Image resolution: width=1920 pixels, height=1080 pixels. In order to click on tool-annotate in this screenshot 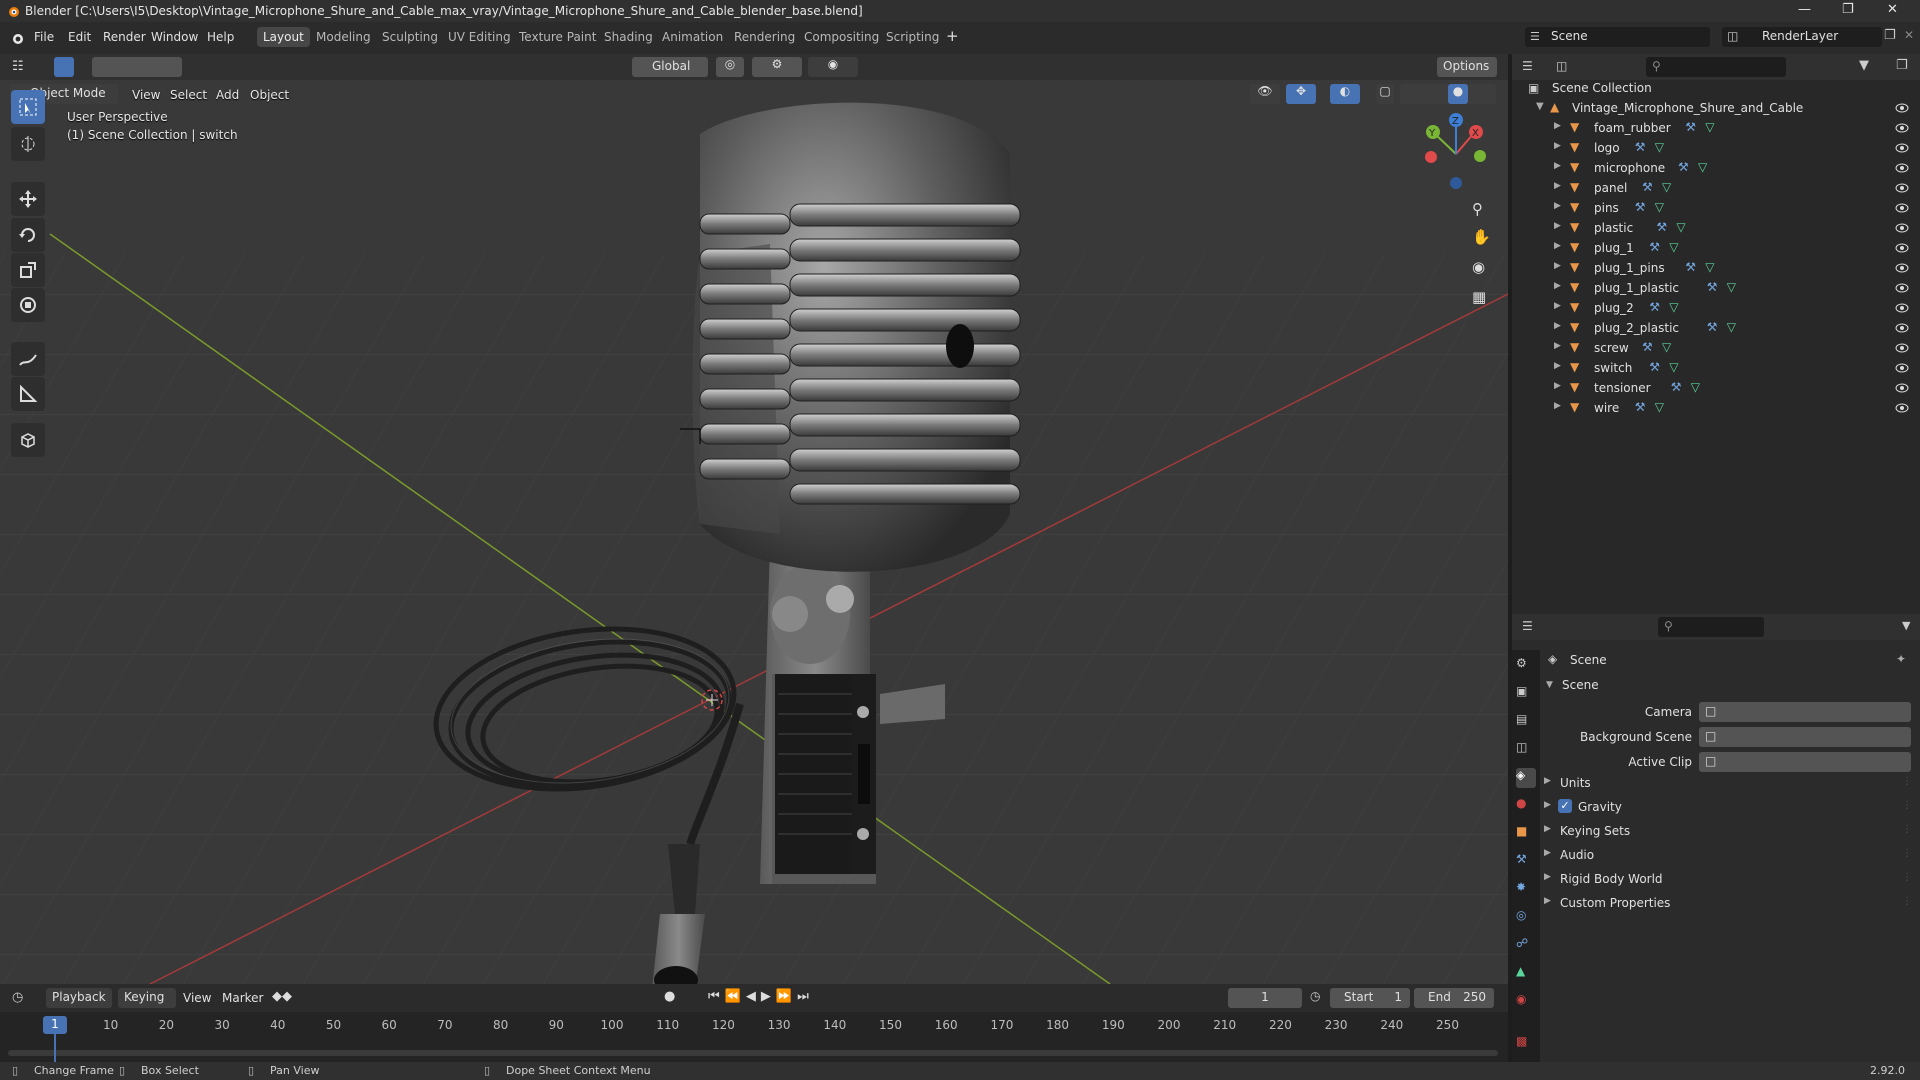, I will do `click(28, 359)`.